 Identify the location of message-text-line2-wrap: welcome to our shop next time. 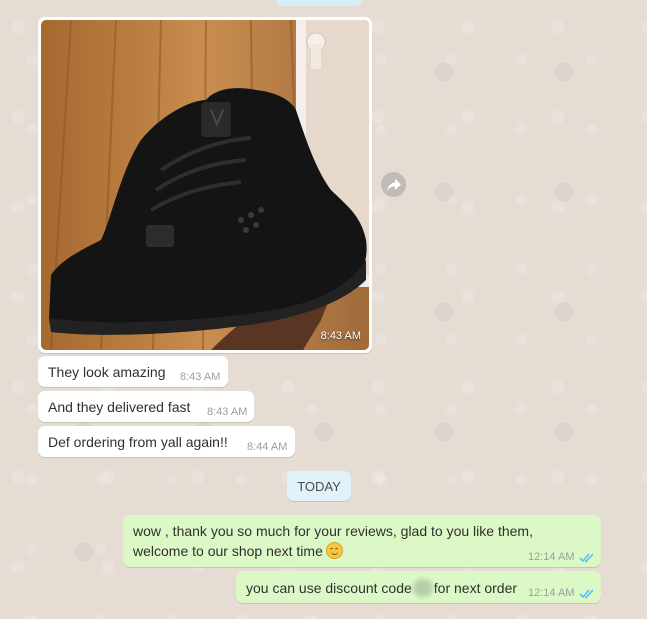
(238, 550).